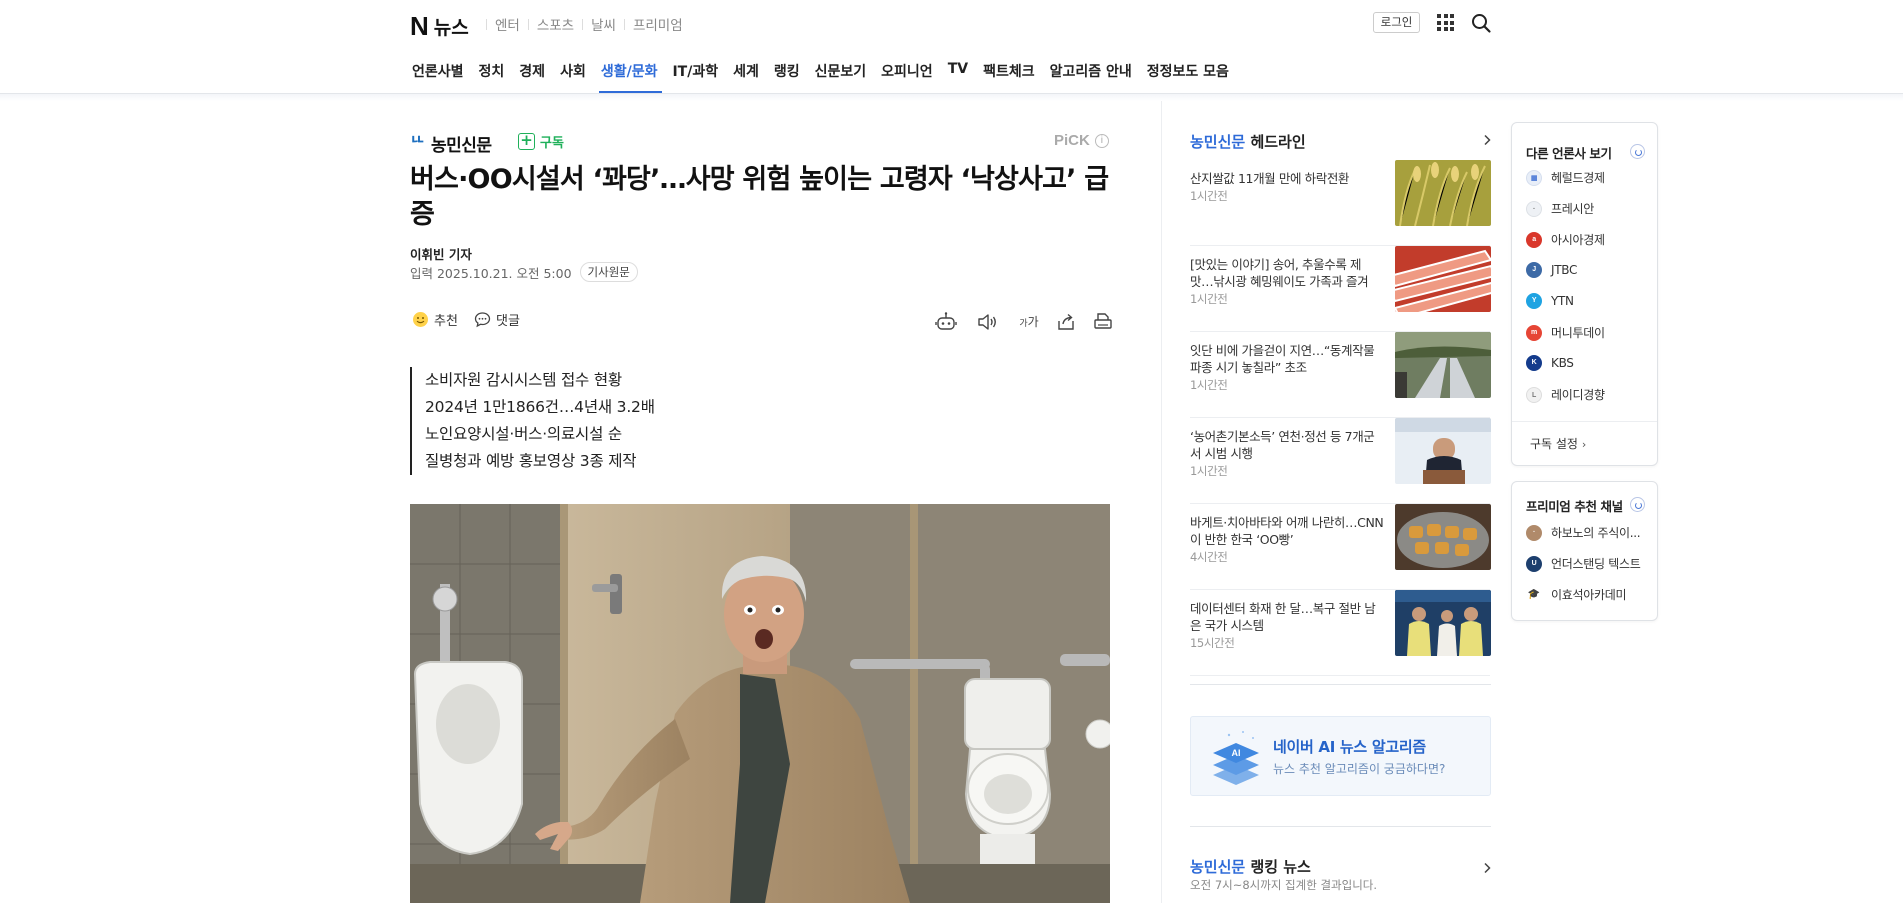 The height and width of the screenshot is (903, 1903). I want to click on press-item: · 프레시안, so click(1560, 208).